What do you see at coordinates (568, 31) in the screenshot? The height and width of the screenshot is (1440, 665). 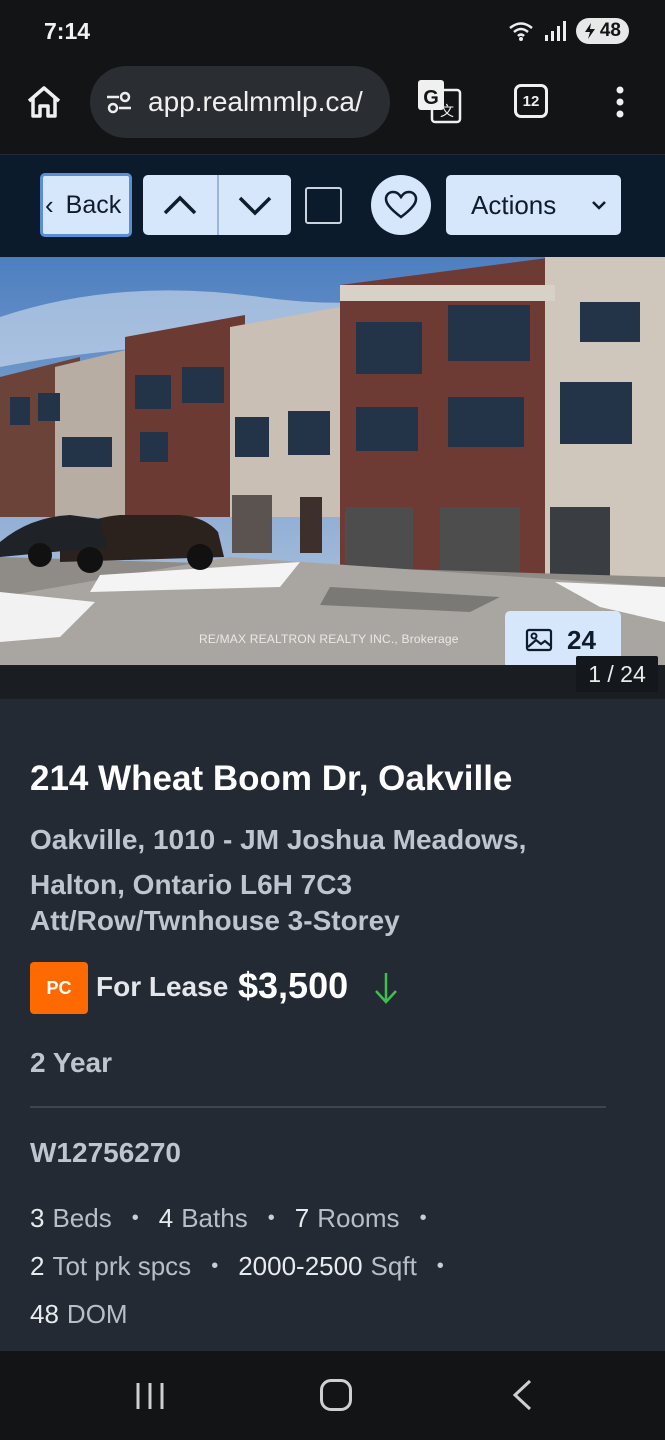 I see `status-icons: 48` at bounding box center [568, 31].